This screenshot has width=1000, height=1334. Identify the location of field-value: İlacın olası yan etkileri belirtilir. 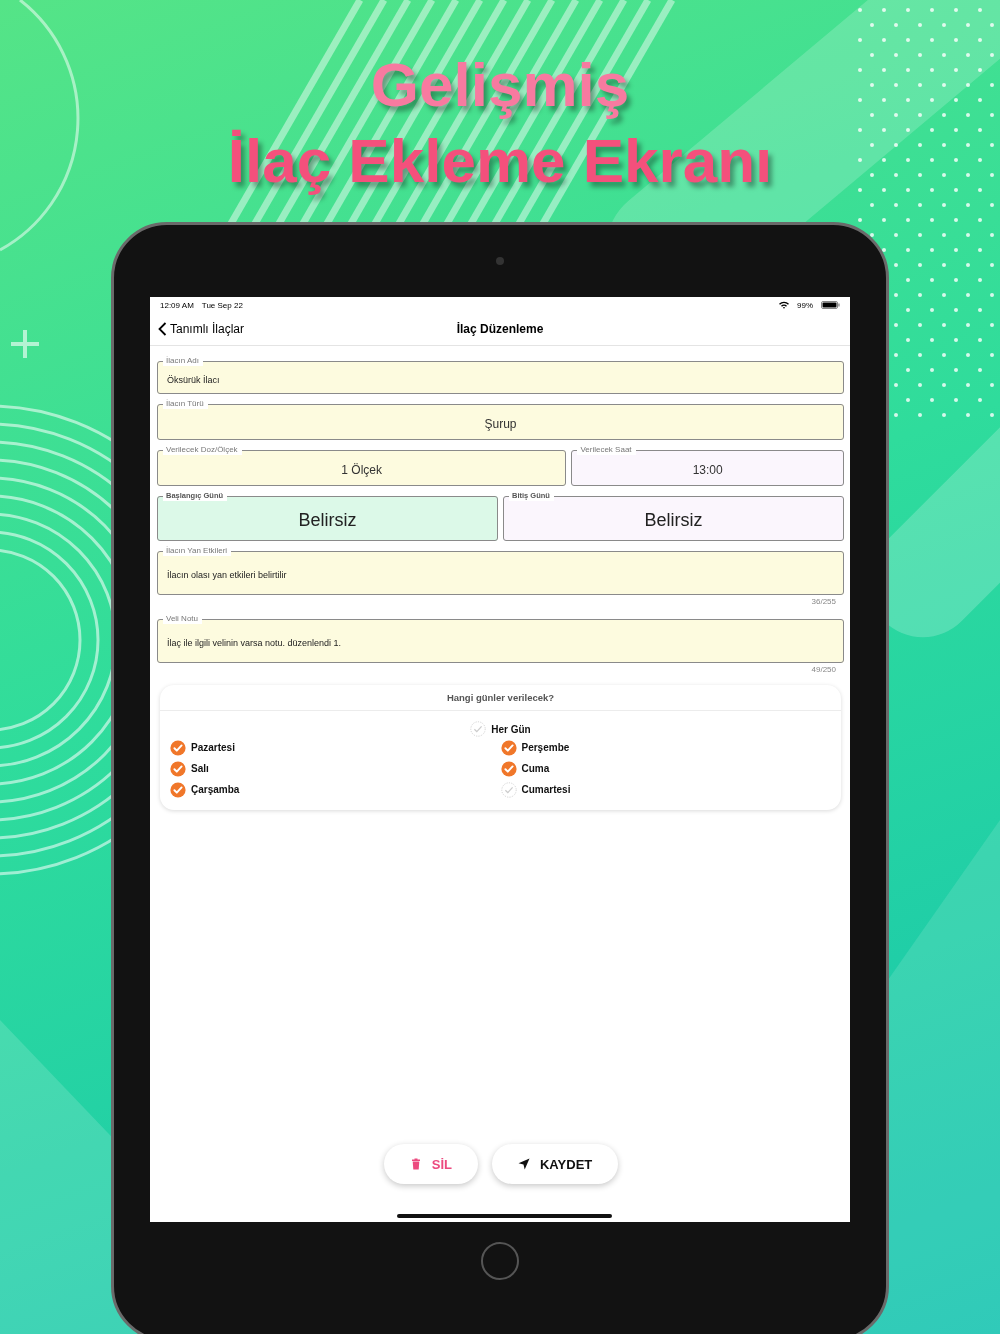
(227, 575).